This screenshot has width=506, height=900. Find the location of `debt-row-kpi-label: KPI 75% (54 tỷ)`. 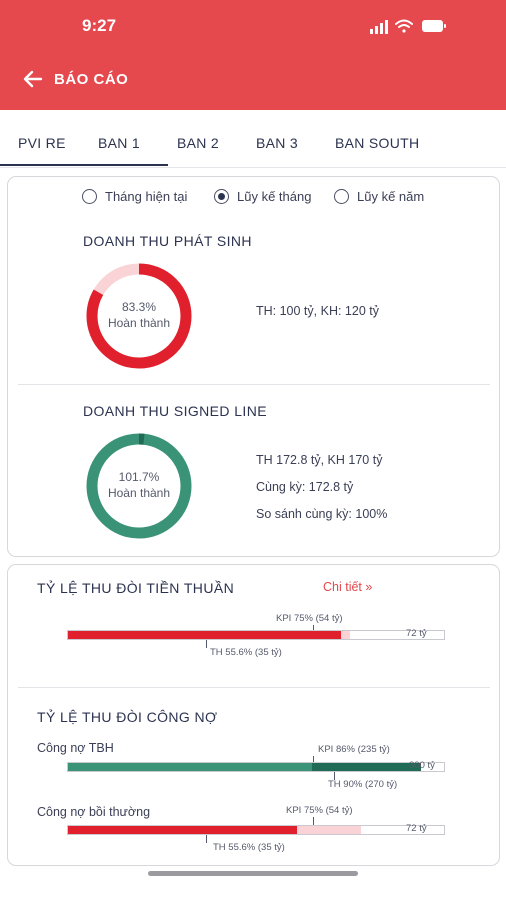

debt-row-kpi-label: KPI 75% (54 tỷ) is located at coordinates (319, 810).